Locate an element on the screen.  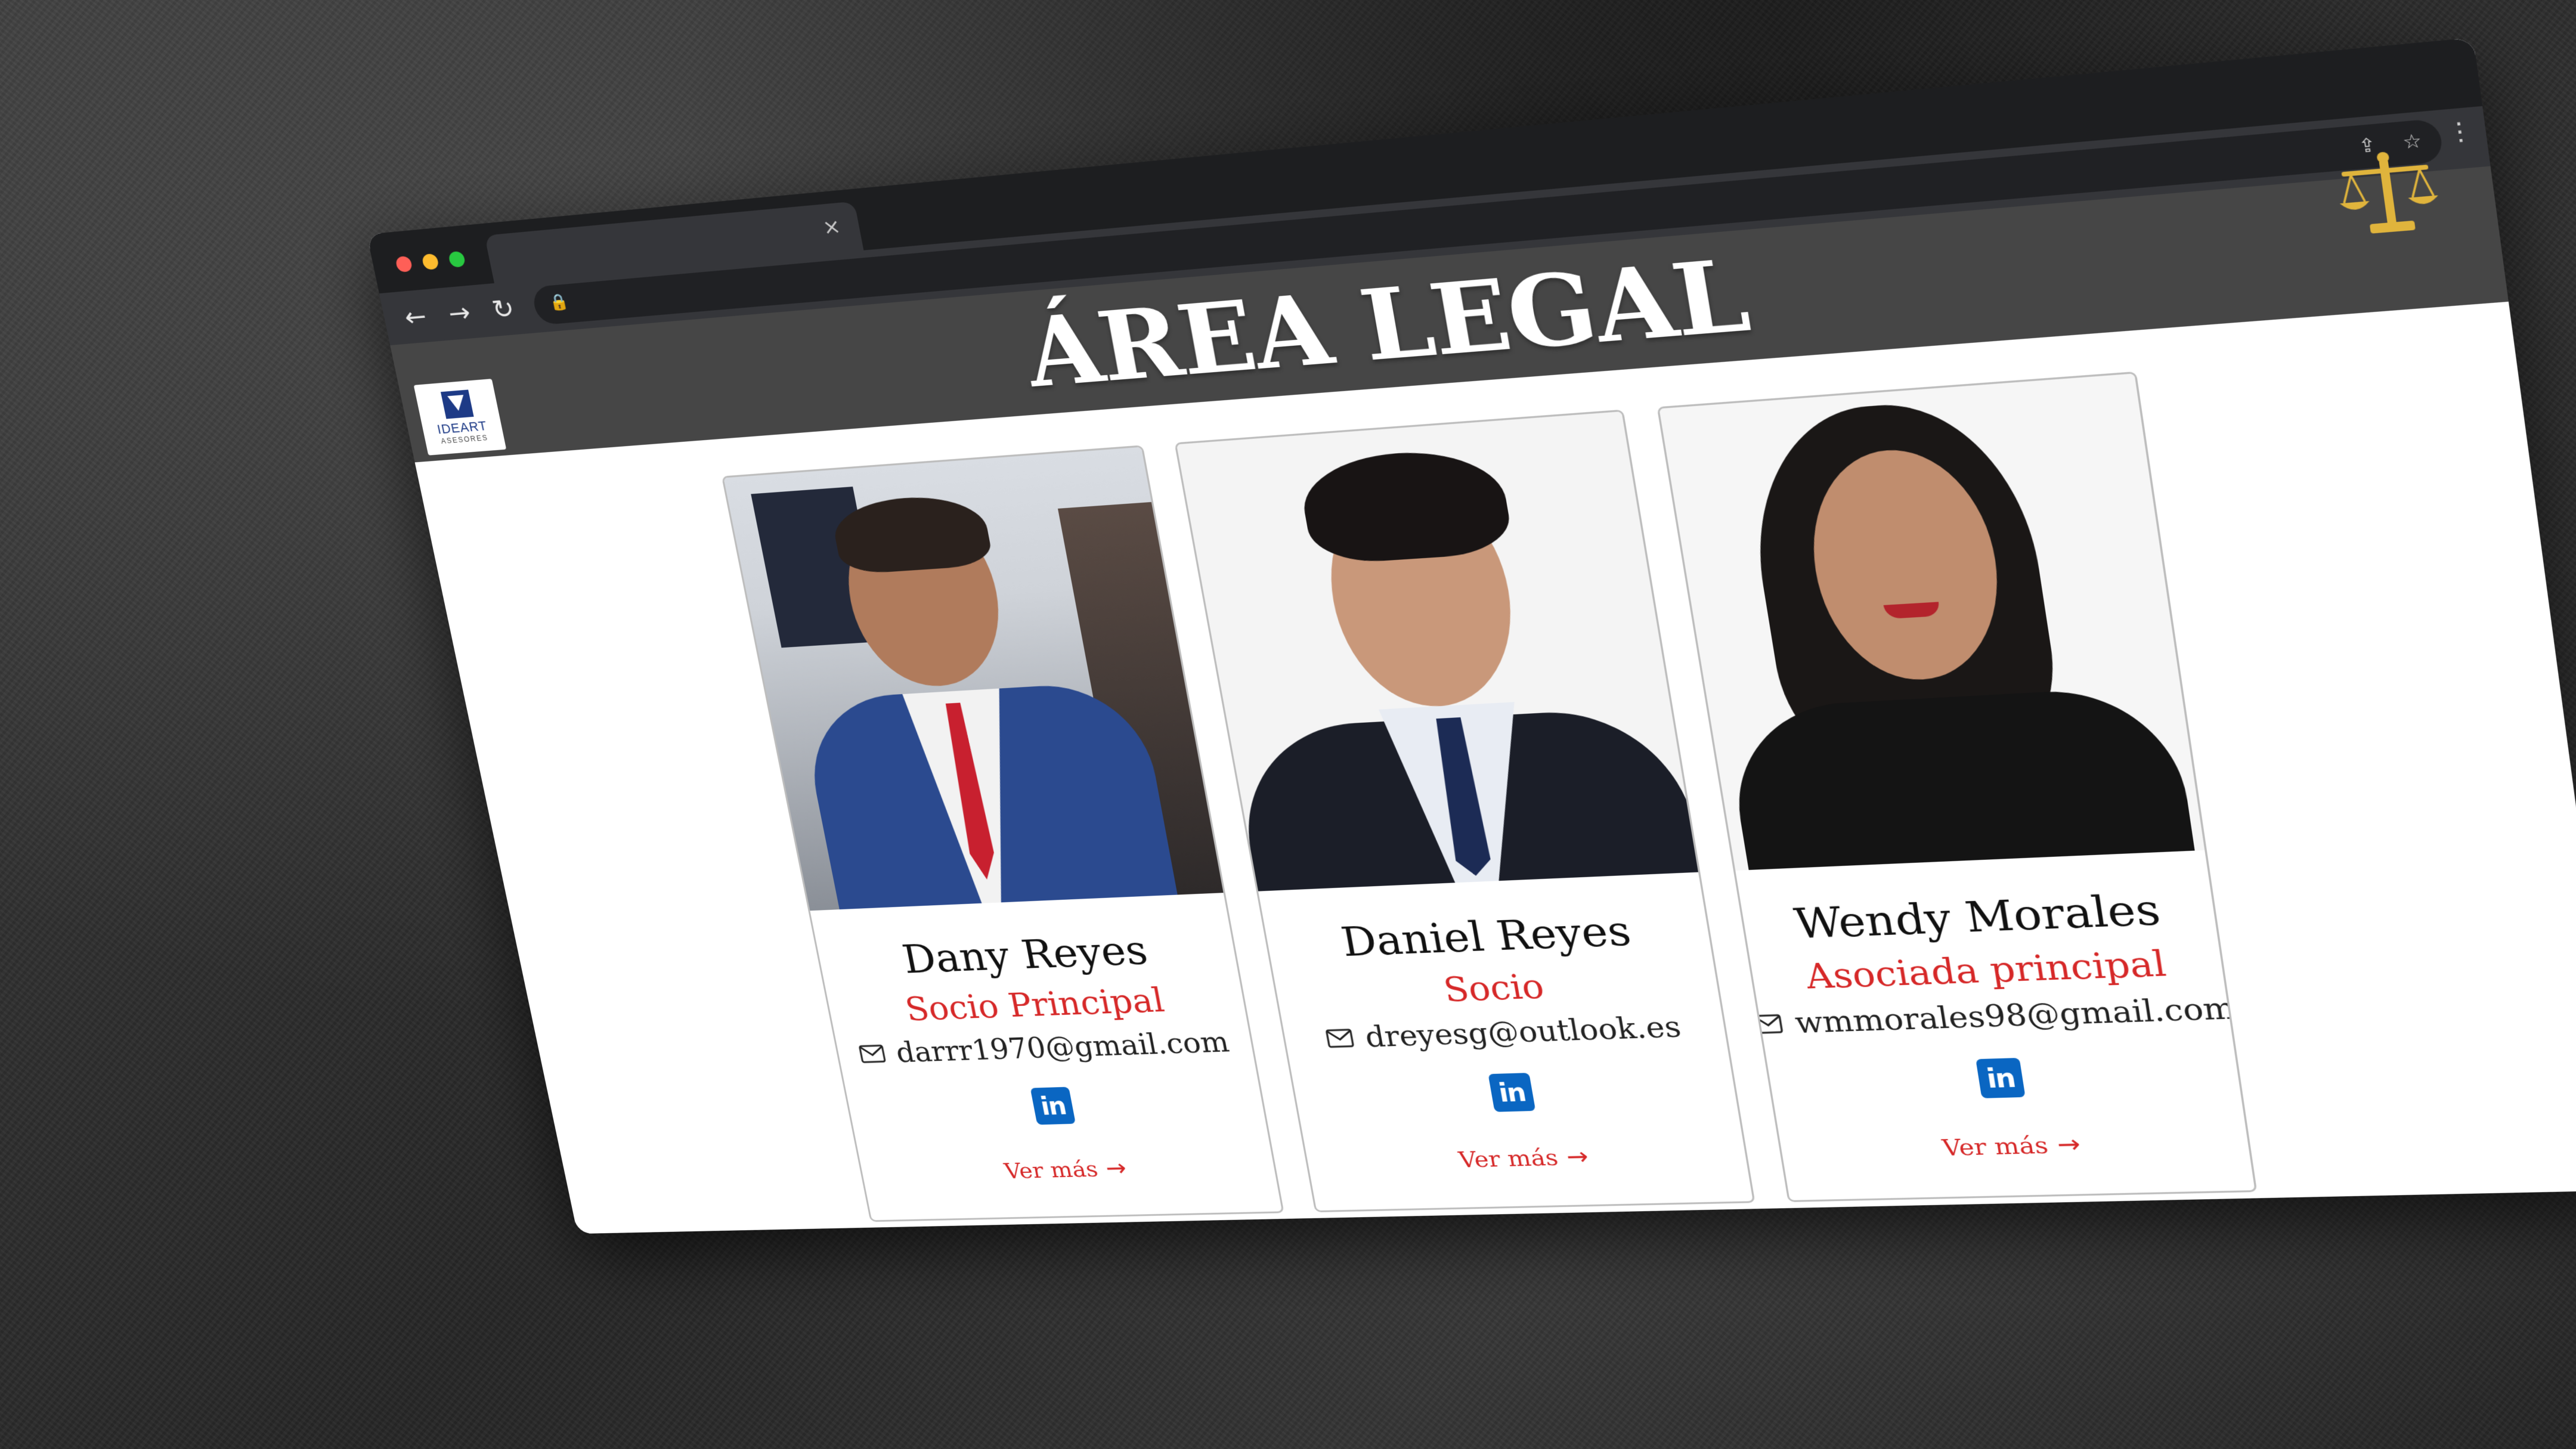
browser-menu-icon: ⋮ is located at coordinates (2459, 132).